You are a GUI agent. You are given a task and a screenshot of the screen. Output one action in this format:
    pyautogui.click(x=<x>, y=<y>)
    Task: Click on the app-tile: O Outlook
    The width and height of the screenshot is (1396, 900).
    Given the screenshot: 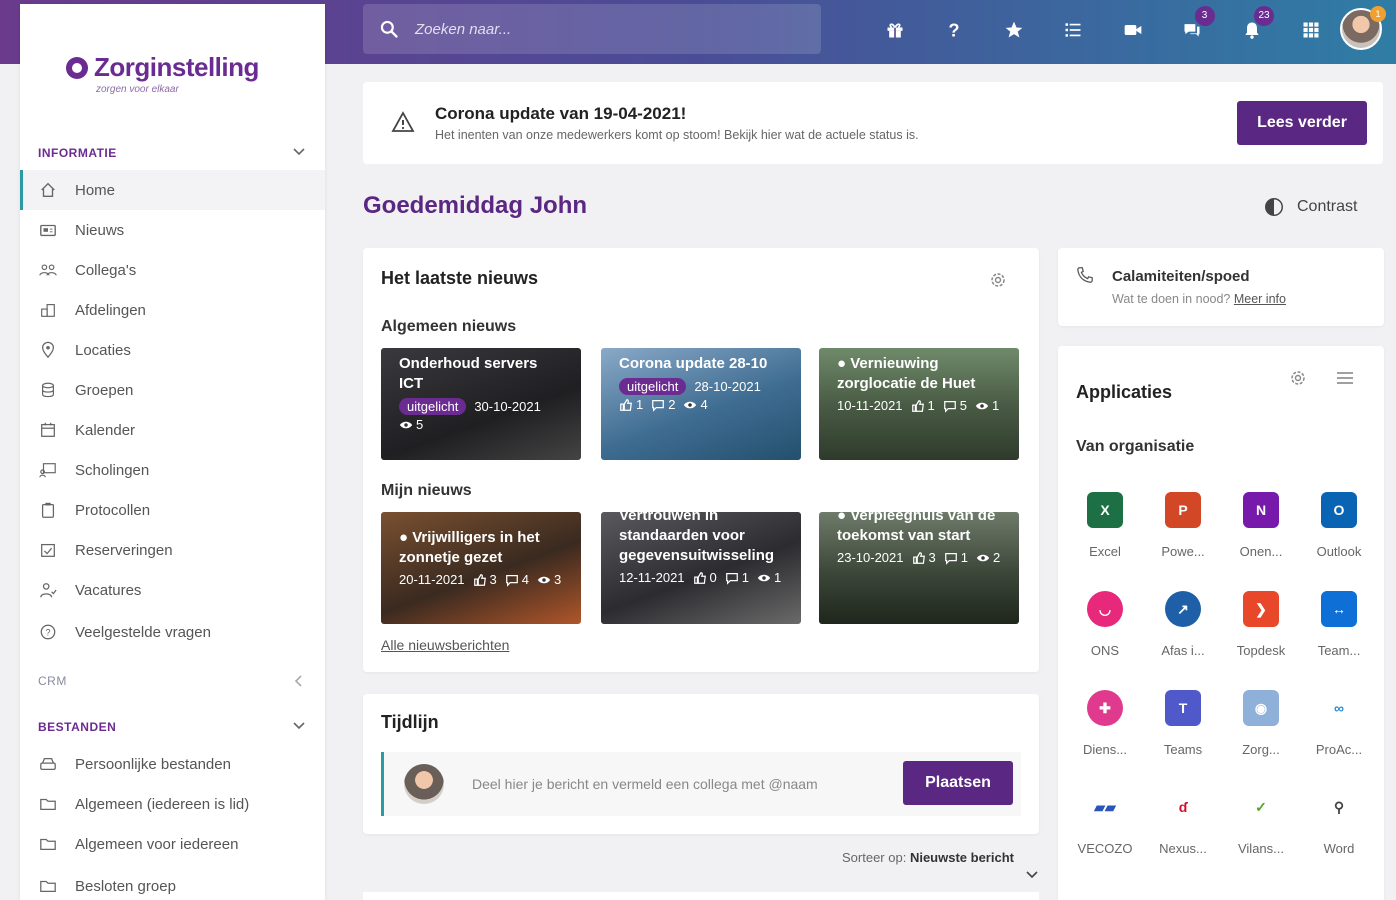 What is the action you would take?
    pyautogui.click(x=1339, y=537)
    